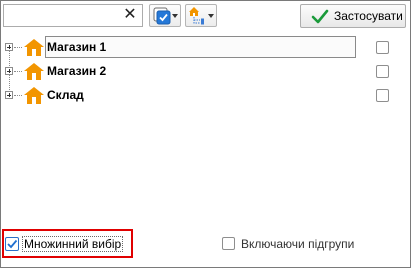 The height and width of the screenshot is (268, 411). I want to click on search-box: ✕, so click(73, 15).